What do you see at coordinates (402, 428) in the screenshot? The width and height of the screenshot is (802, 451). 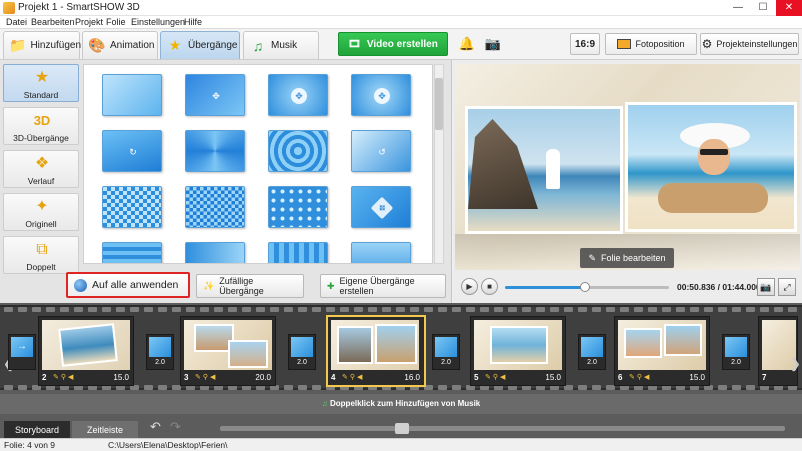 I see `zoom-slider-handle` at bounding box center [402, 428].